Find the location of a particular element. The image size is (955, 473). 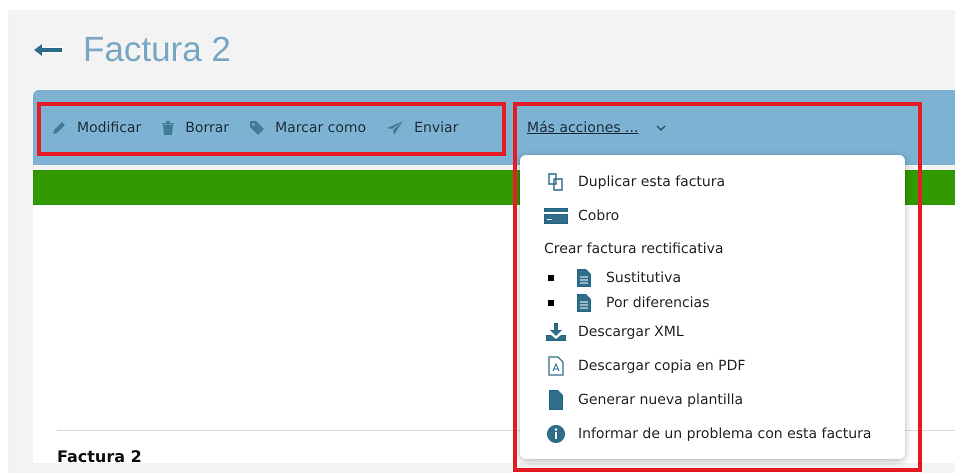

menu-item: Generar nueva plantilla is located at coordinates (661, 400).